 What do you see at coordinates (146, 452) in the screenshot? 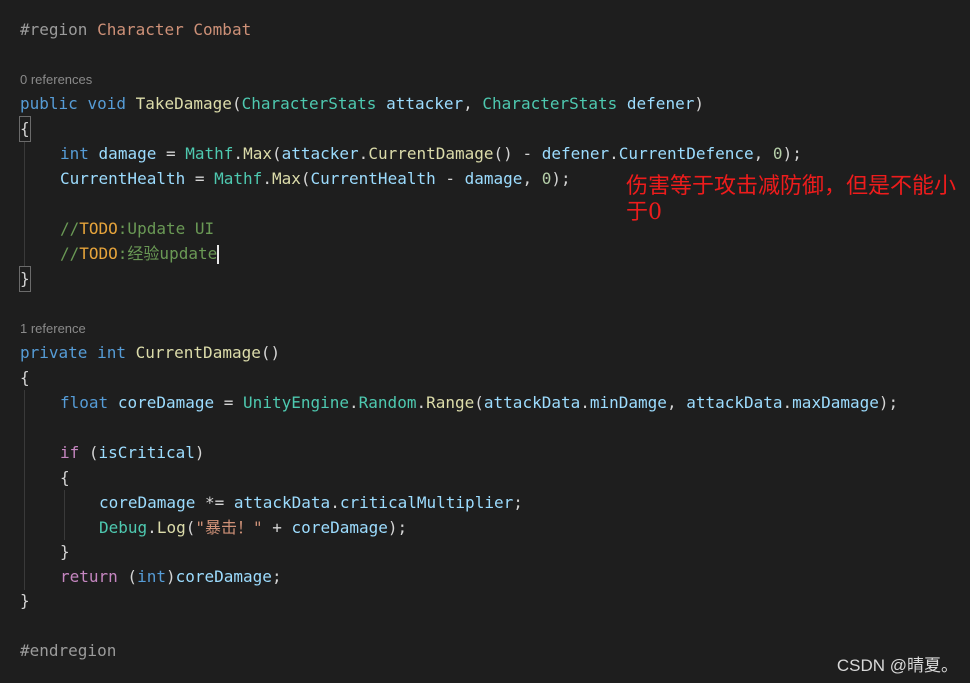
I see `variable: isCritical` at bounding box center [146, 452].